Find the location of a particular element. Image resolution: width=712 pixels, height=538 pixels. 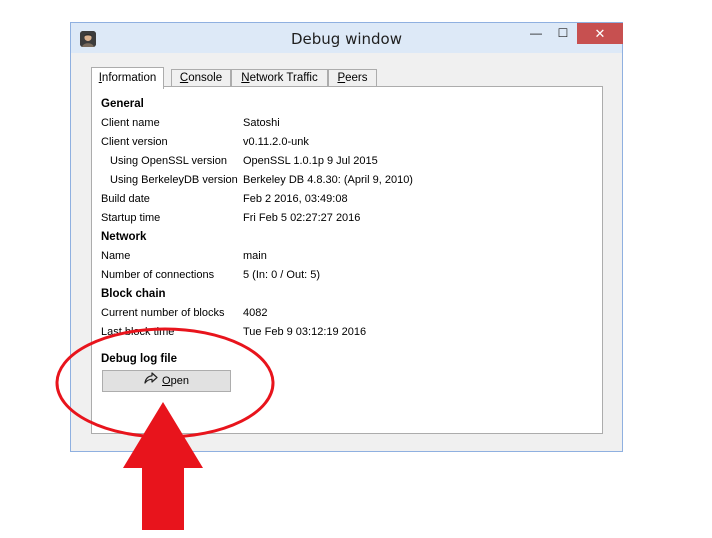

berkeleydb-value: Berkeley DB 4.8.30: (April 9, 2010) is located at coordinates (328, 180).